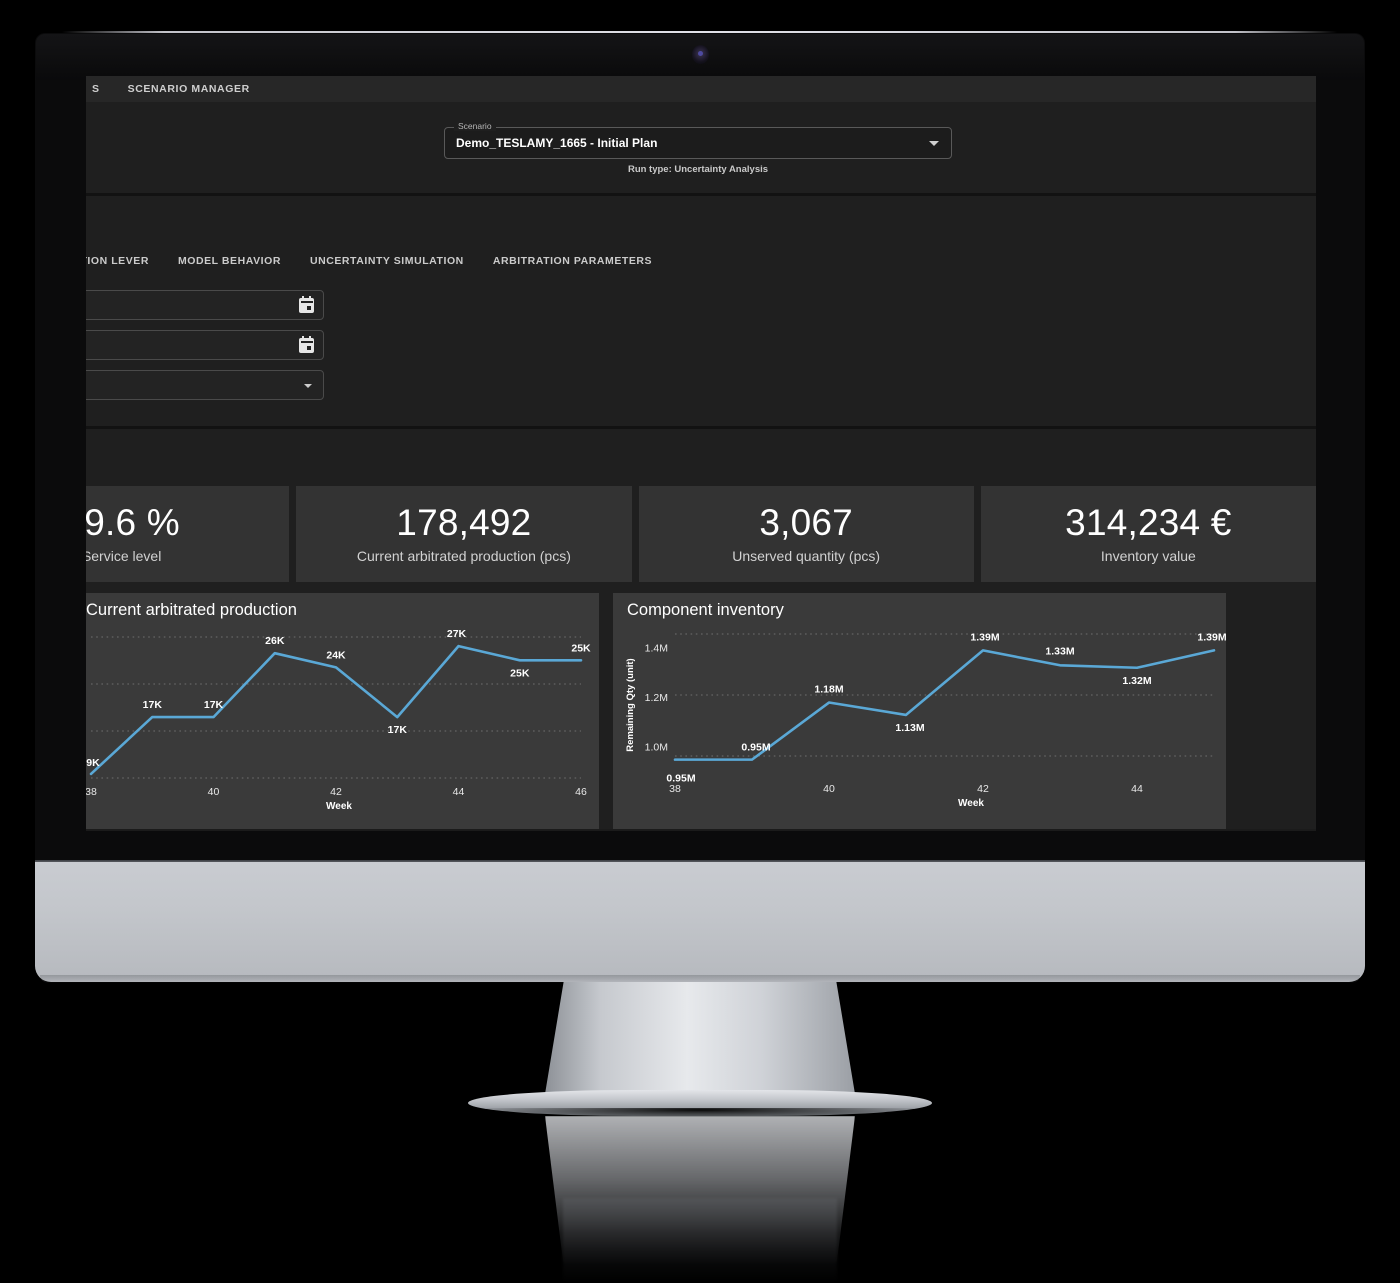 The width and height of the screenshot is (1400, 1283). What do you see at coordinates (700, 1038) in the screenshot?
I see `monitor-stand-neck` at bounding box center [700, 1038].